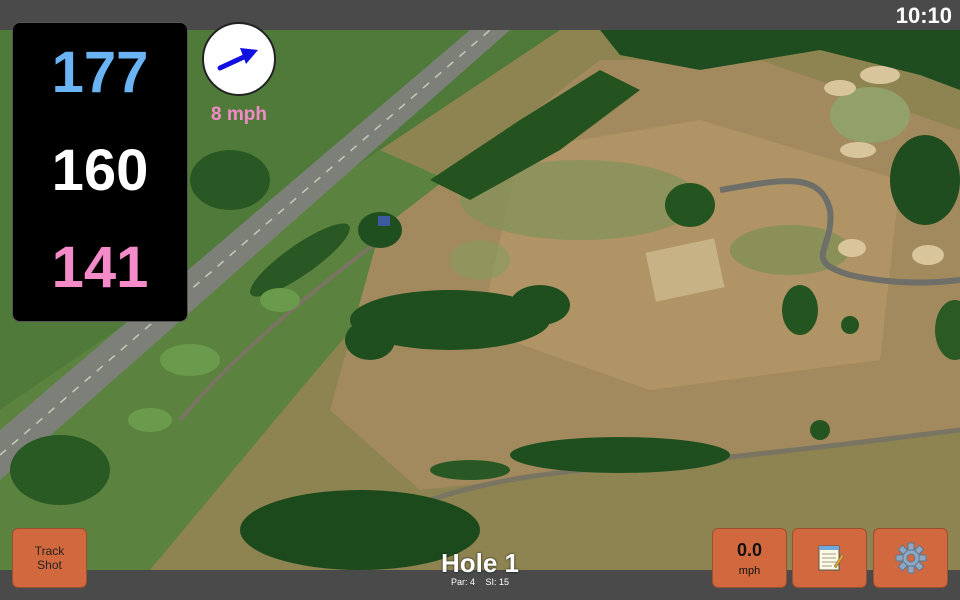 The image size is (960, 600). I want to click on par-label: Par: 4, so click(462, 582).